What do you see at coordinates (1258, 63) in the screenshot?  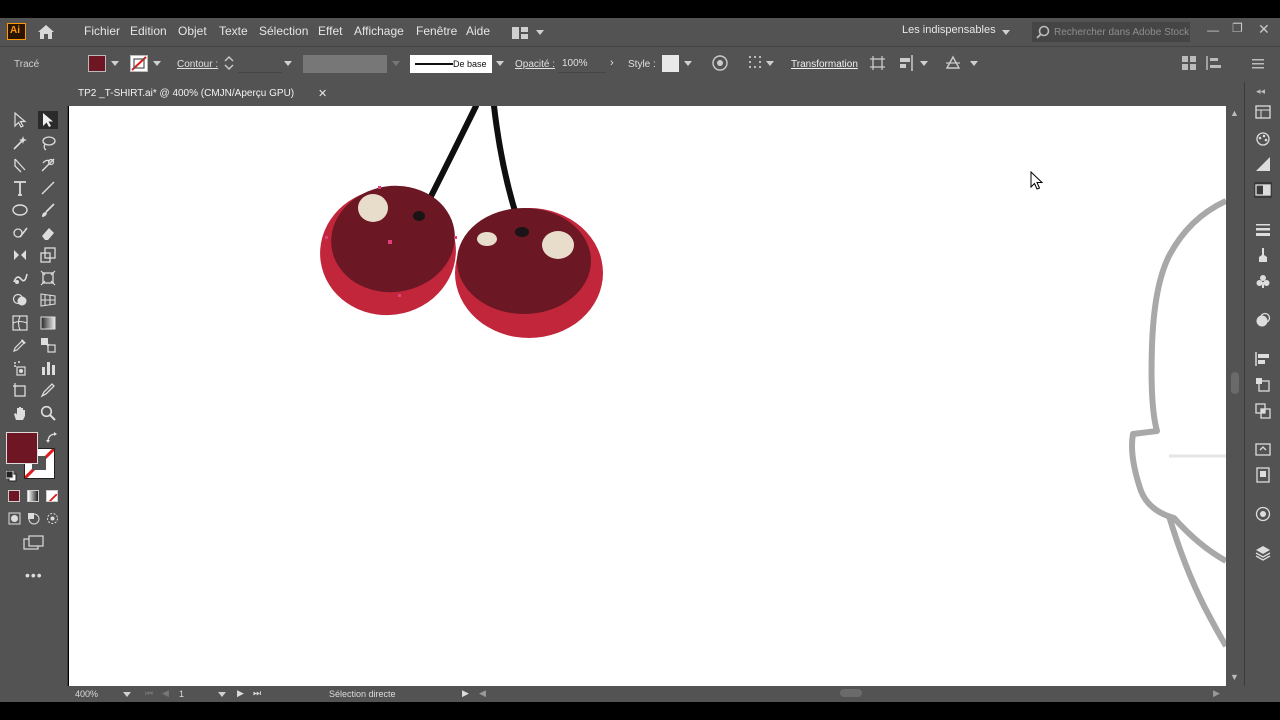 I see `panel-menu-icon` at bounding box center [1258, 63].